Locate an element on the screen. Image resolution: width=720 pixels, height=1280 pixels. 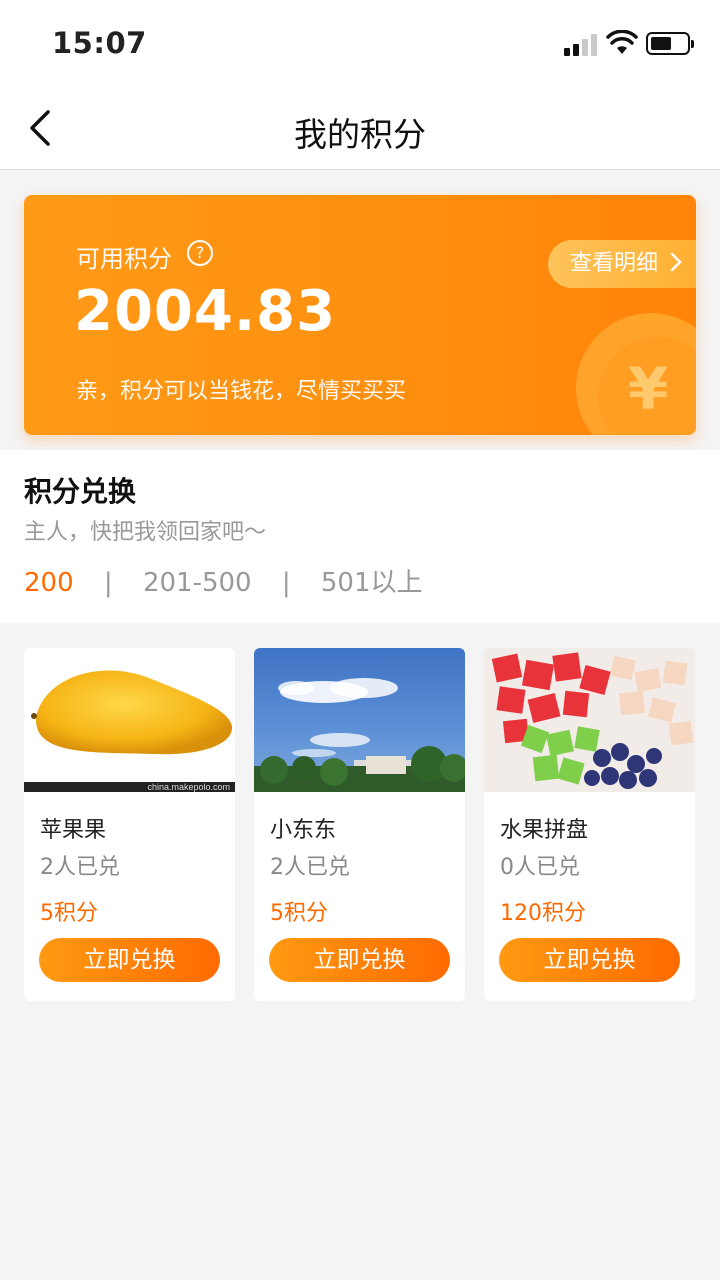
product-image-sky is located at coordinates (359, 720).